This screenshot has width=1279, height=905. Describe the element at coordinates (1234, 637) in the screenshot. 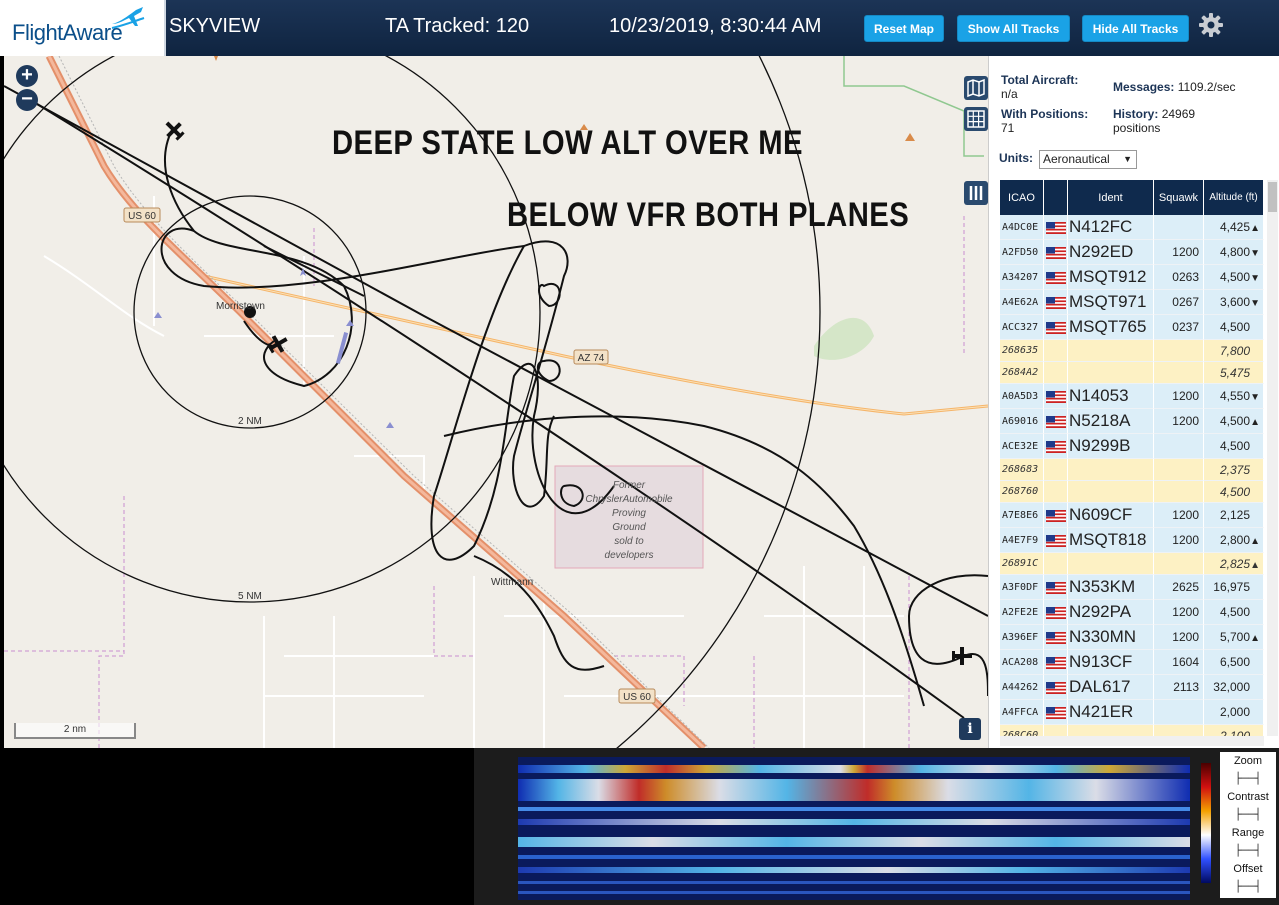

I see `altitude-value: 5,700` at that location.